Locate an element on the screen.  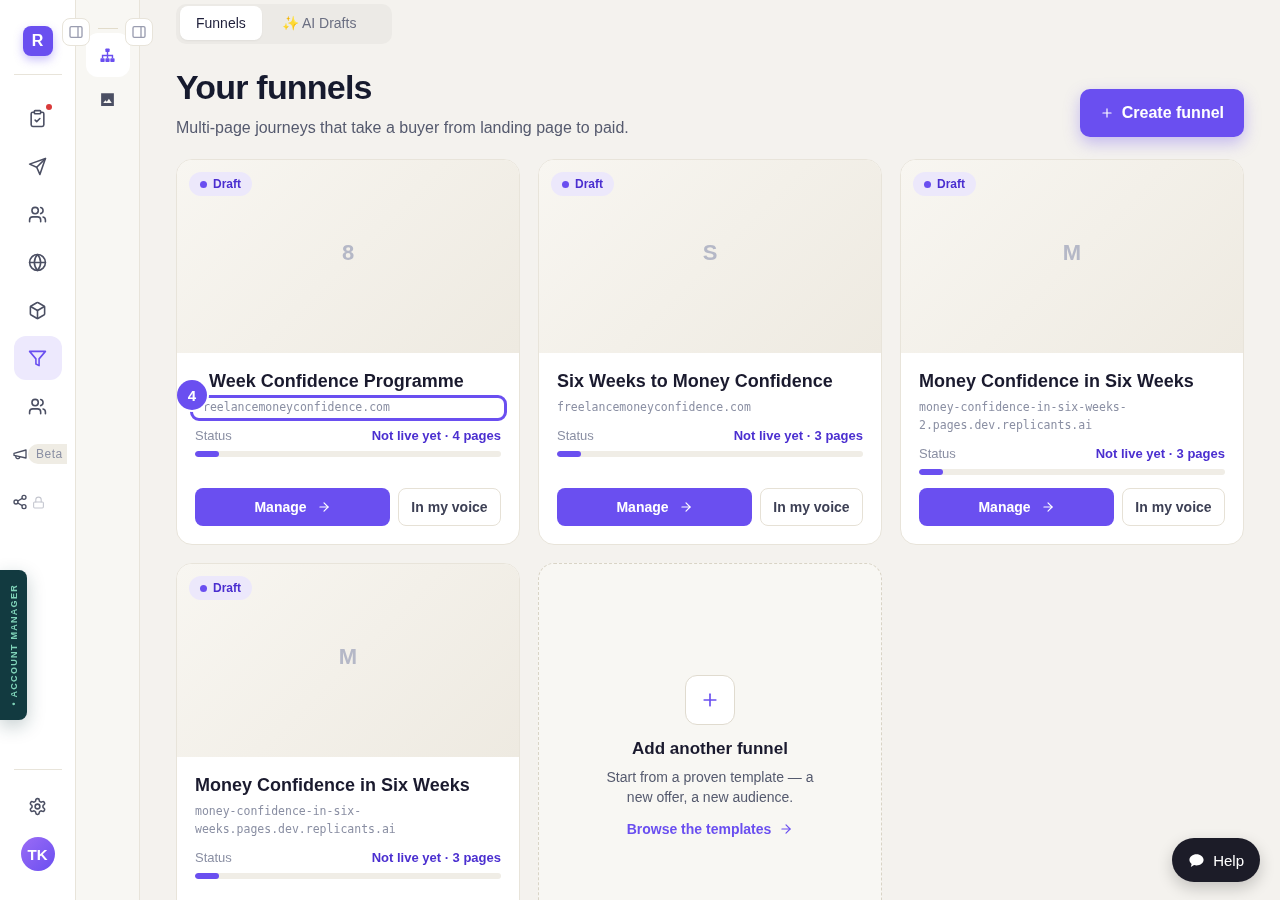
beta-badge: Beta is located at coordinates (47, 454).